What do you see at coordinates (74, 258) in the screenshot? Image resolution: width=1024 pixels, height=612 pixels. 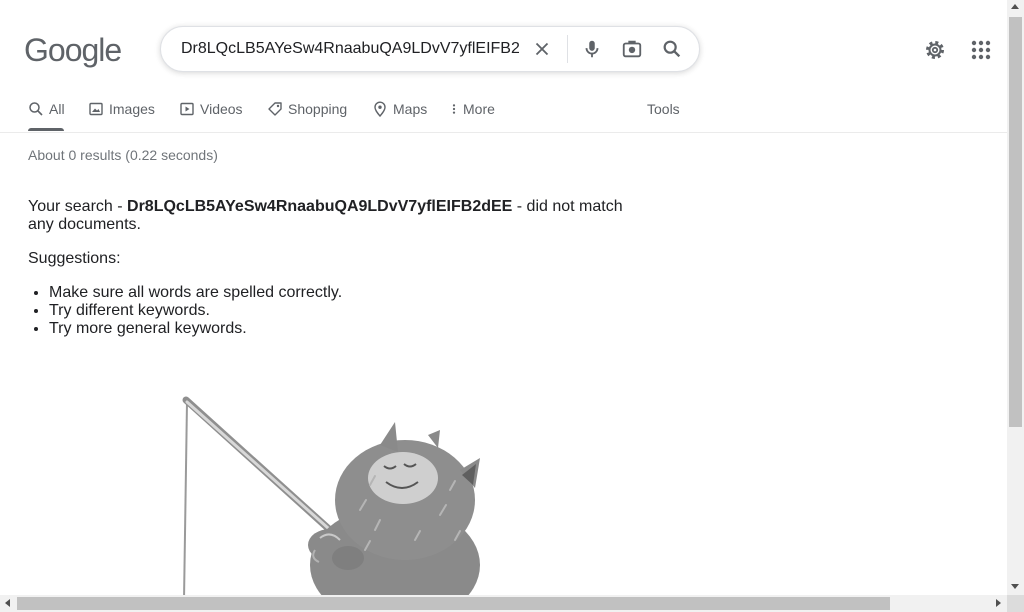 I see `suggestions-title: Suggestions:` at bounding box center [74, 258].